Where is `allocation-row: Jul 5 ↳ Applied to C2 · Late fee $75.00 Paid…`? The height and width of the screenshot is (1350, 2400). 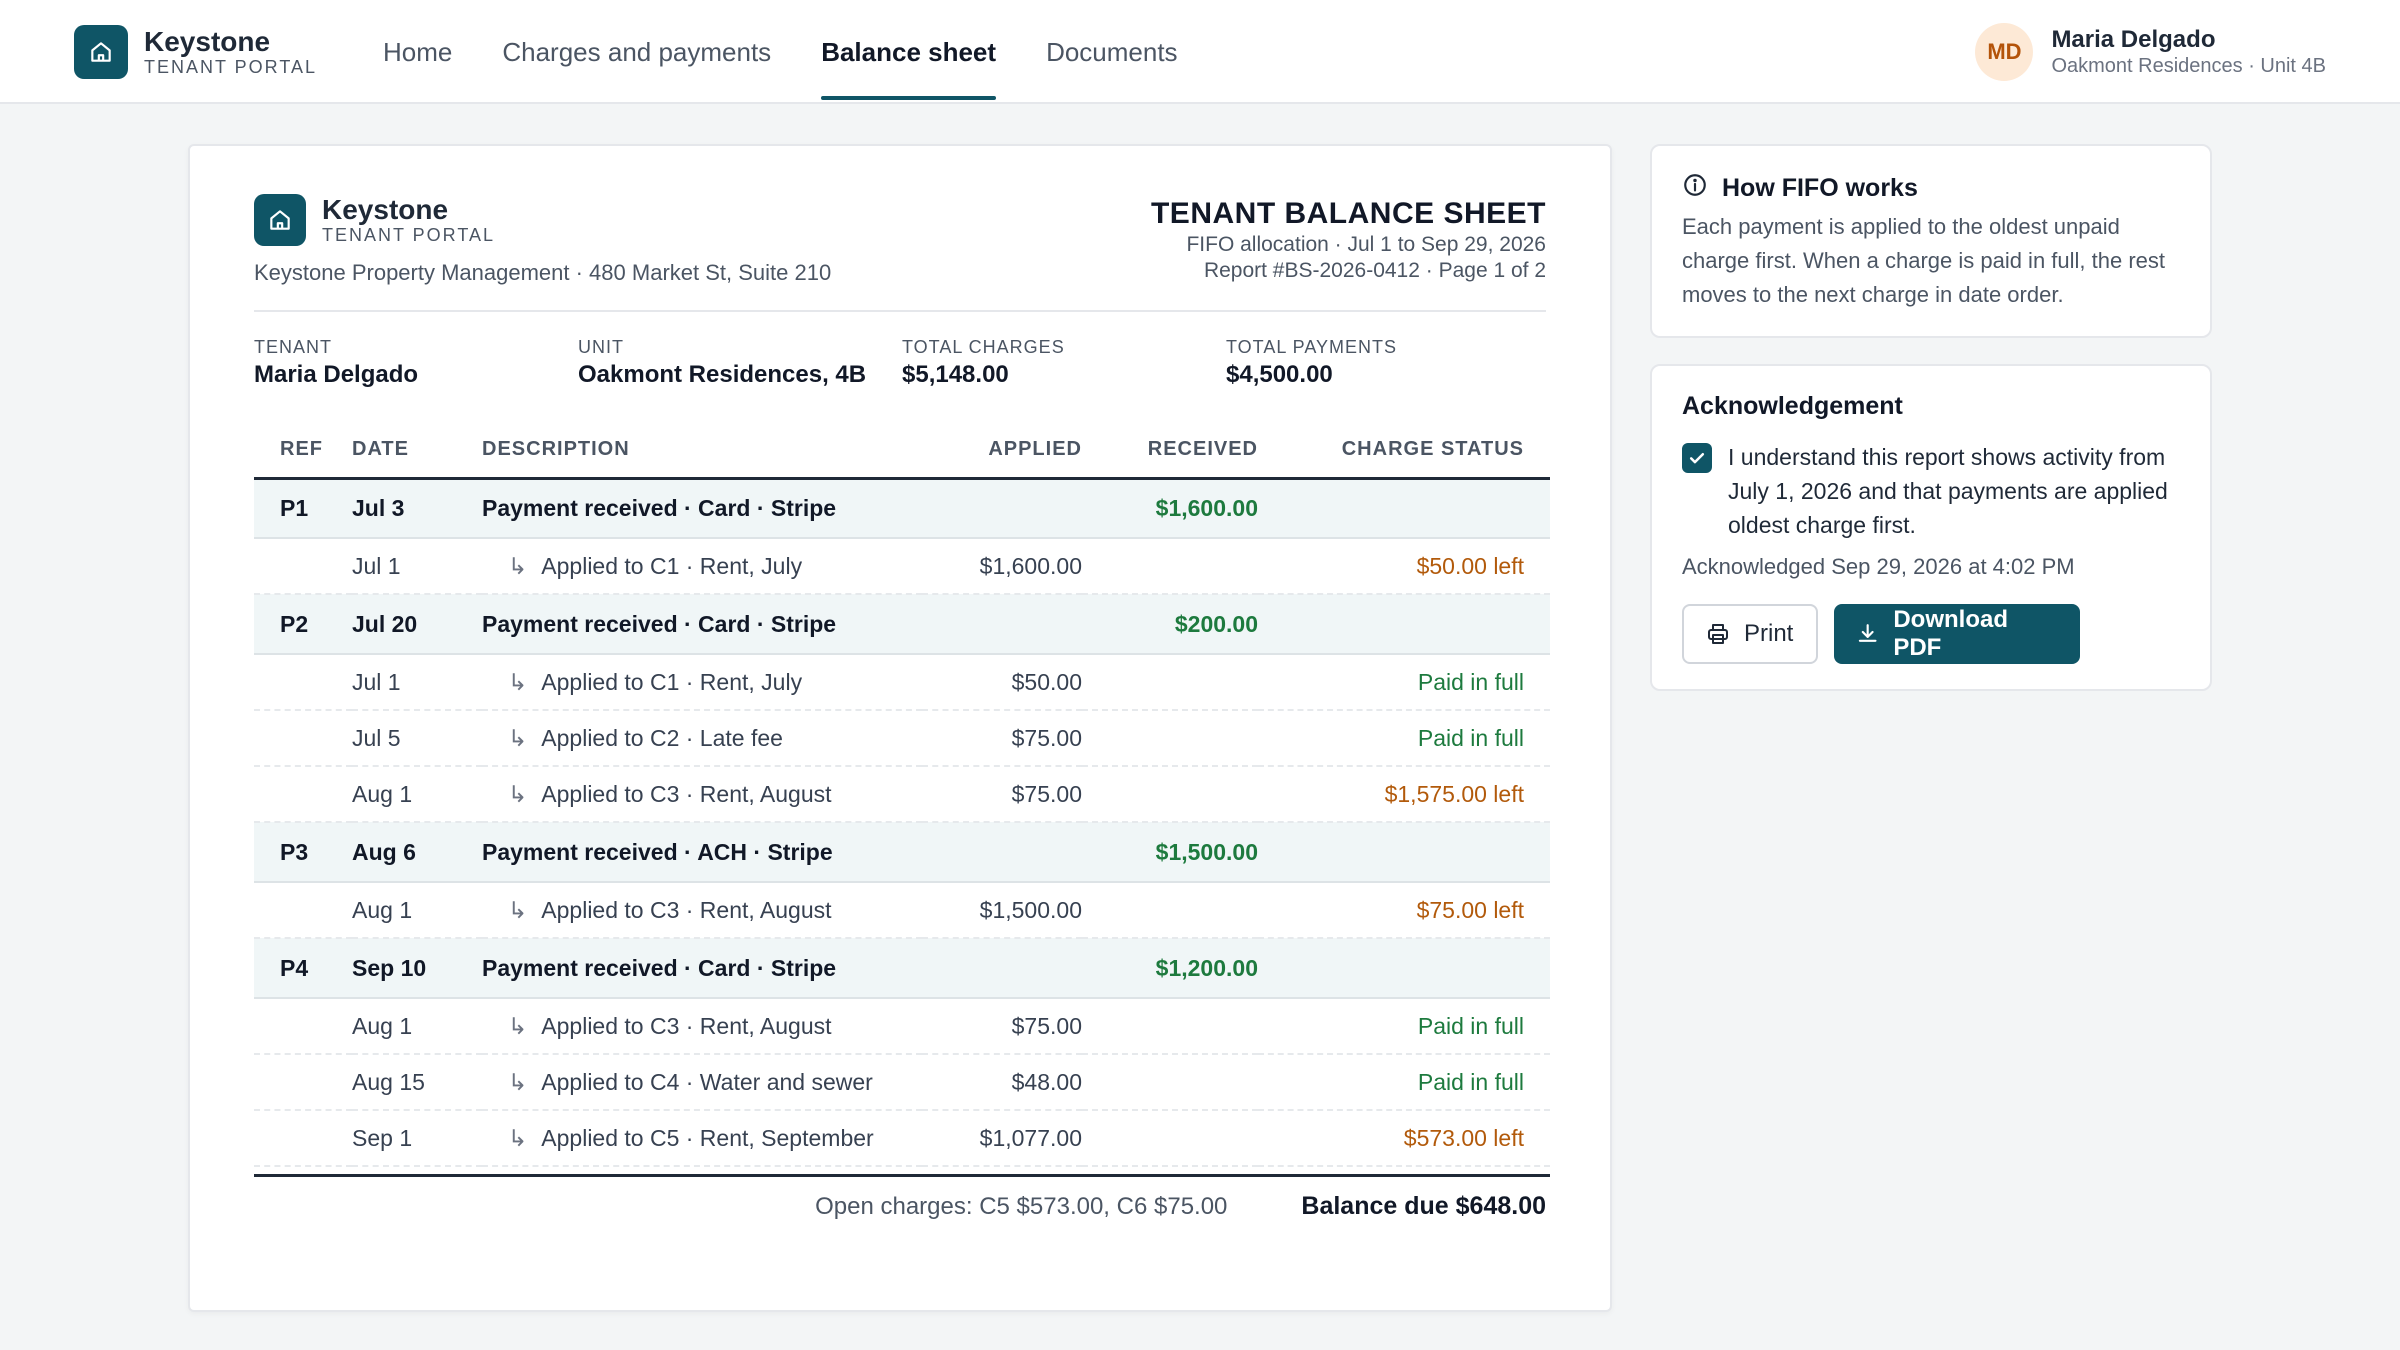
allocation-row: Jul 5 ↳ Applied to C2 · Late fee $75.00 Paid… is located at coordinates (902, 738).